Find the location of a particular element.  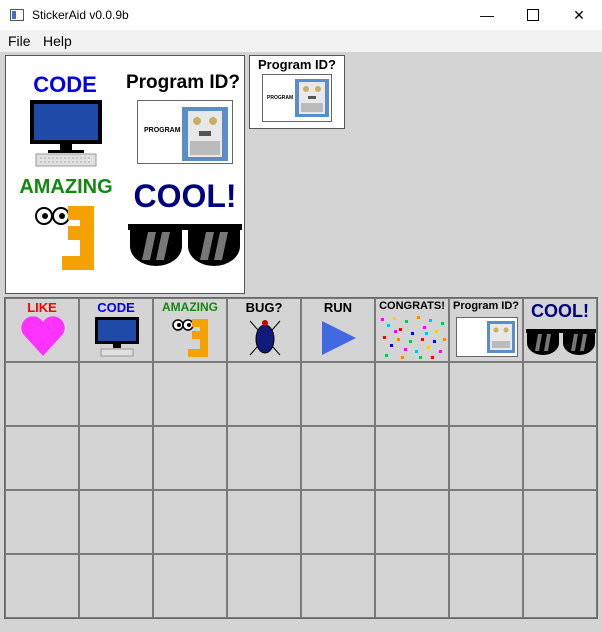

window-title: StickerAid v0.0.9b is located at coordinates (80, 15).